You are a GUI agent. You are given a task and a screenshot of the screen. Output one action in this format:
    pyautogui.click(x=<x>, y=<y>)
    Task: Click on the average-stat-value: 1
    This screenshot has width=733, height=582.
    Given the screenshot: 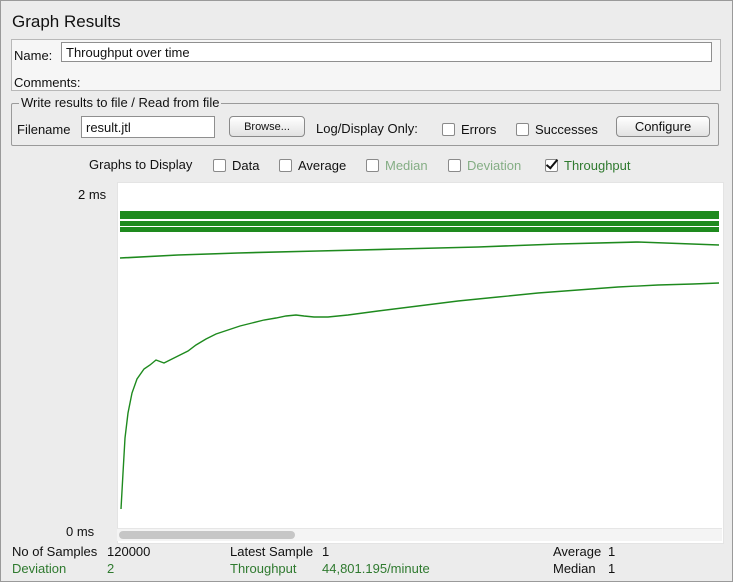 What is the action you would take?
    pyautogui.click(x=612, y=551)
    